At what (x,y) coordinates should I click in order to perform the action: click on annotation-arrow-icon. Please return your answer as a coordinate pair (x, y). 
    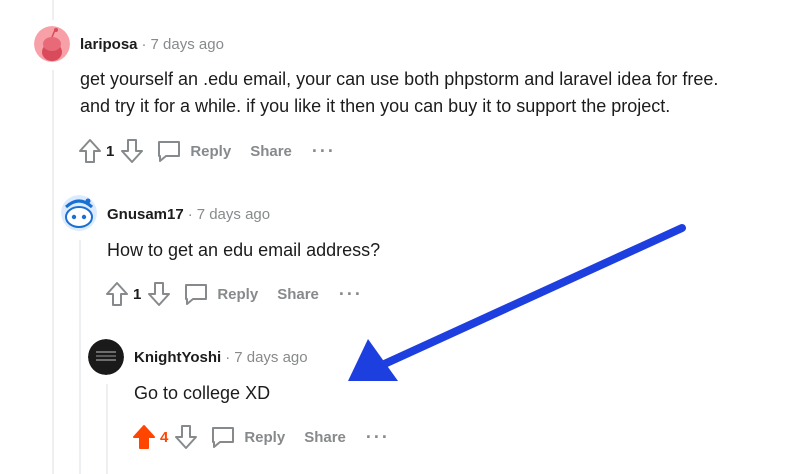
    Looking at the image, I should click on (517, 302).